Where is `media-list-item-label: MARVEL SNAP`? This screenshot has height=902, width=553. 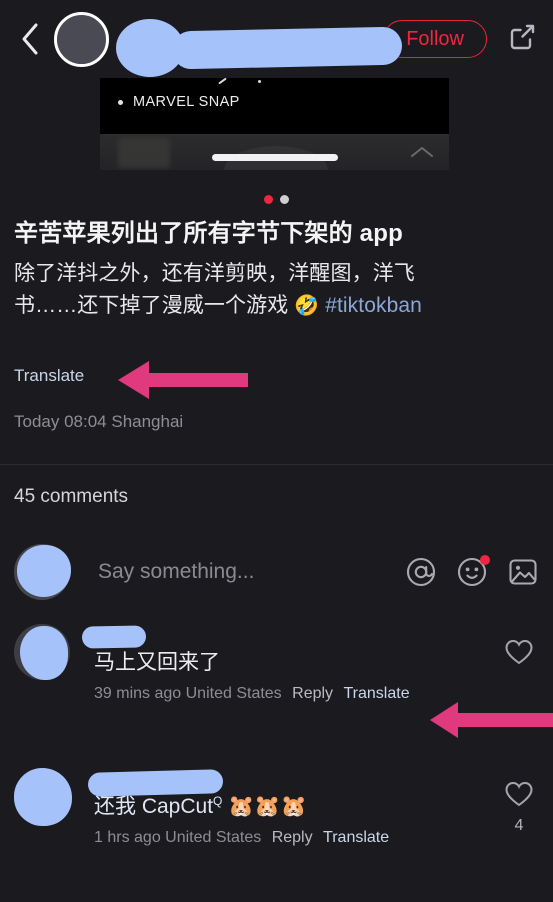 media-list-item-label: MARVEL SNAP is located at coordinates (186, 102).